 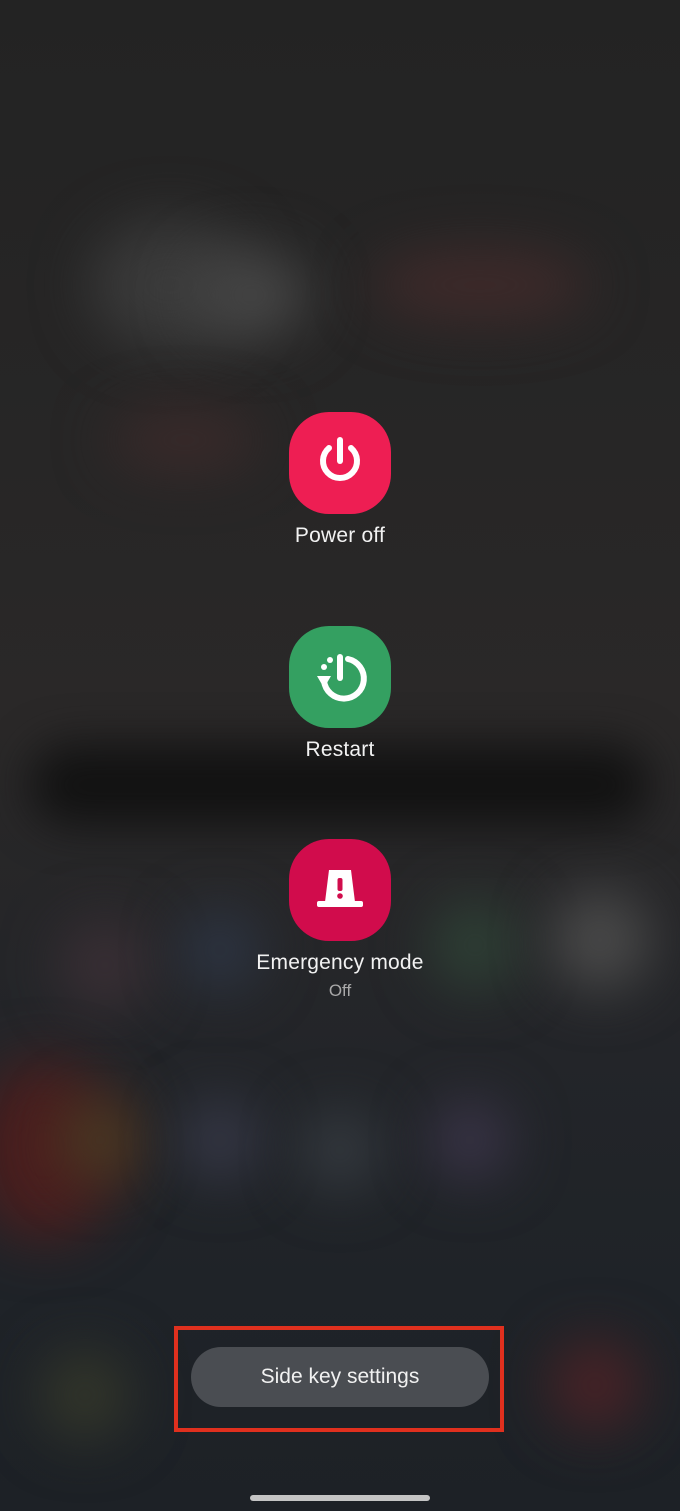 What do you see at coordinates (340, 962) in the screenshot?
I see `emergency-mode-label: Emergency mode` at bounding box center [340, 962].